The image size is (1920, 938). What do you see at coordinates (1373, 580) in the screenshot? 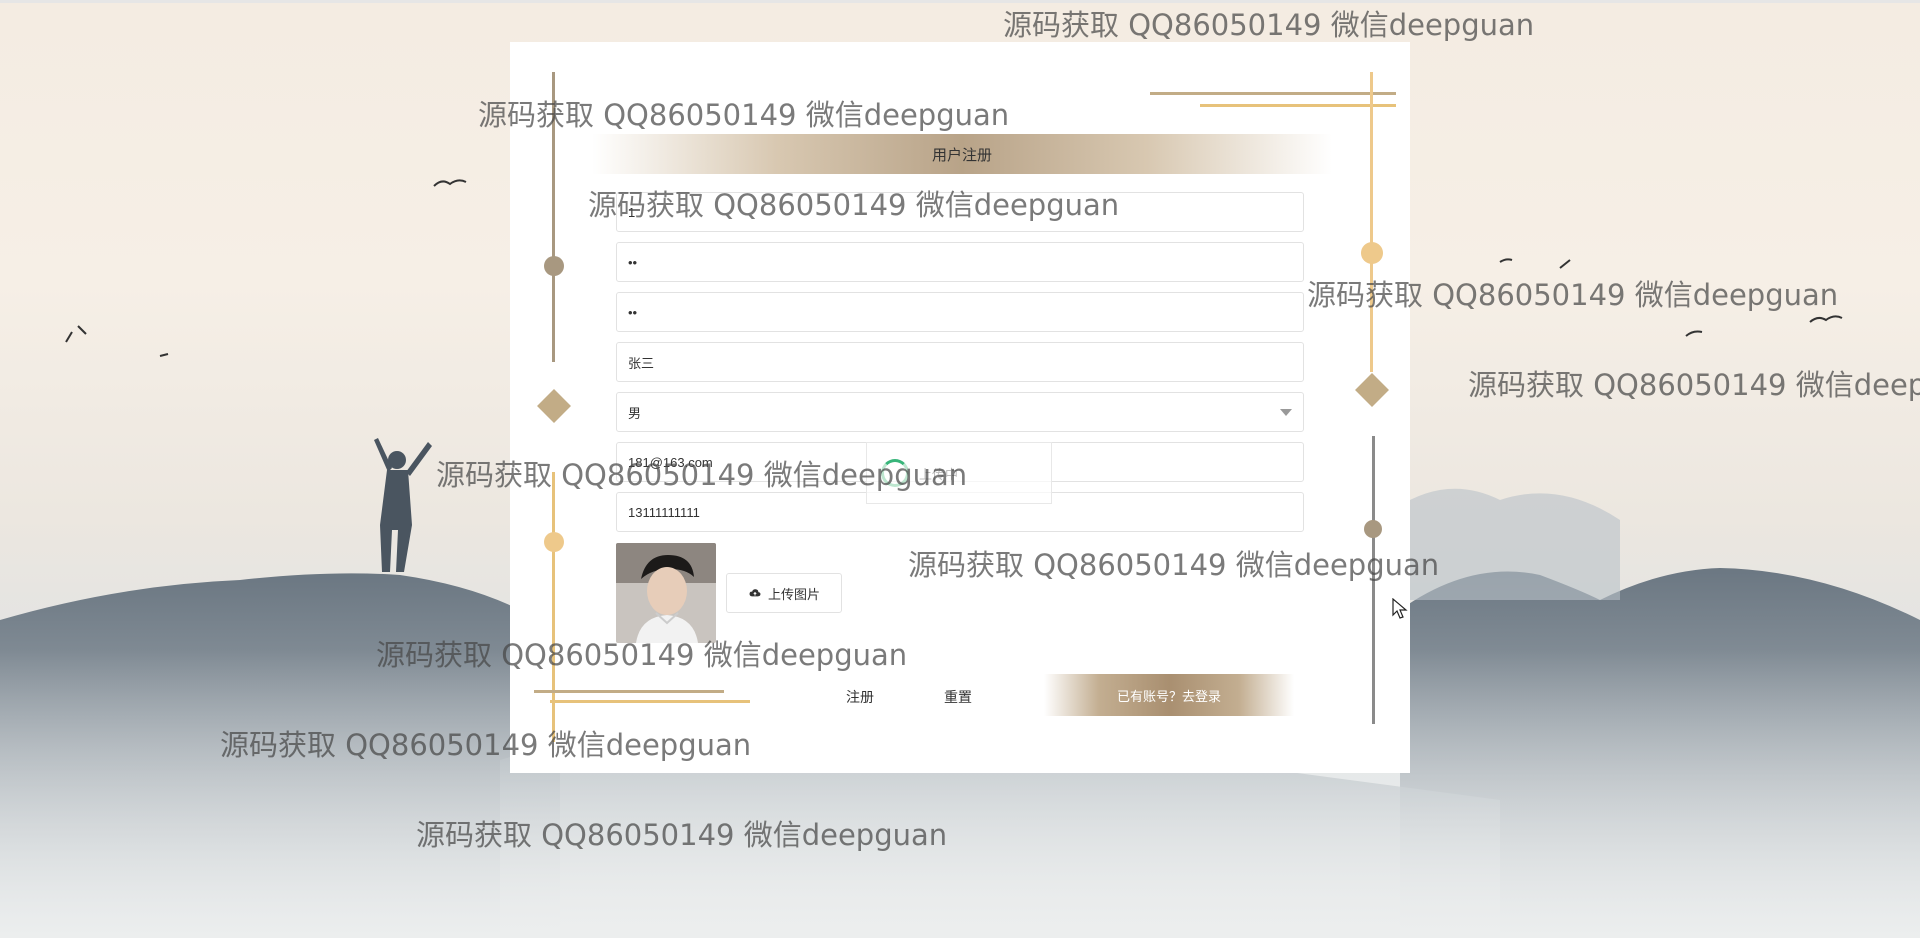
I see `deco-line-right-bottom` at bounding box center [1373, 580].